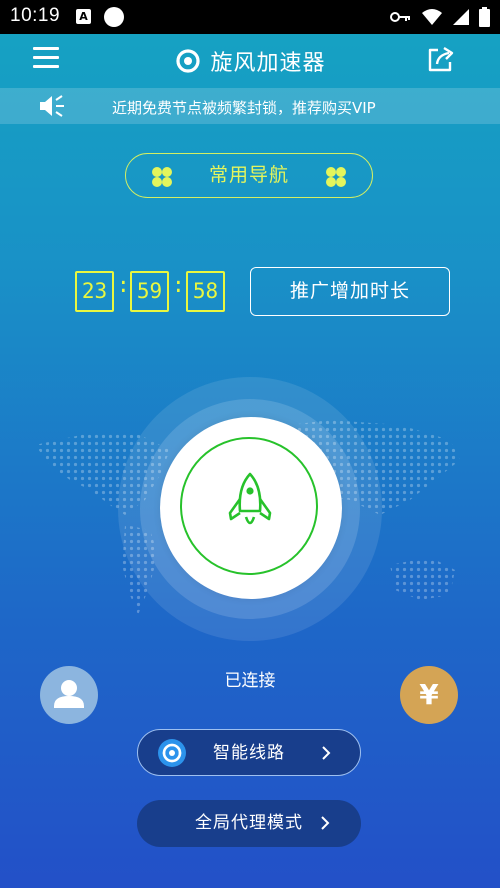  I want to click on status-icons, so click(440, 17).